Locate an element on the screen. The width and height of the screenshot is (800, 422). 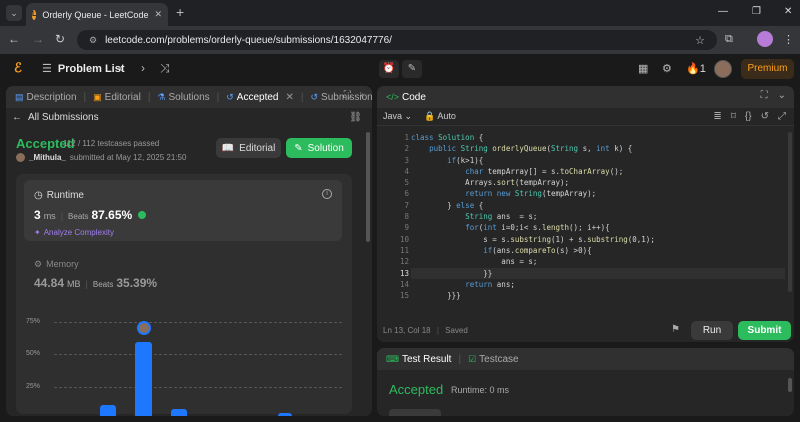
collapse-panel-icon: ⌄ is located at coordinates (782, 95).